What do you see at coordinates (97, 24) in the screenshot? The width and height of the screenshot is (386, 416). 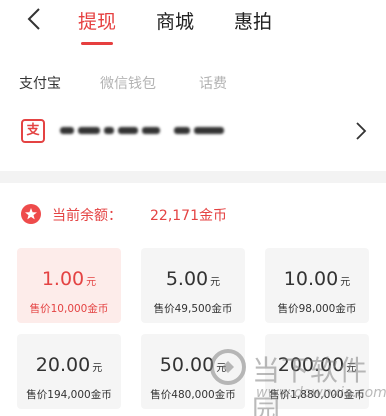 I see `tab-withdraw: 提现` at bounding box center [97, 24].